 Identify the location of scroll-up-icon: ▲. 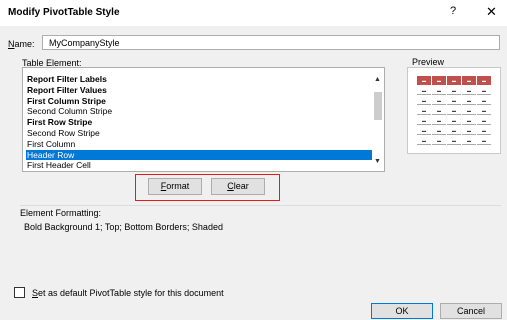
(377, 79).